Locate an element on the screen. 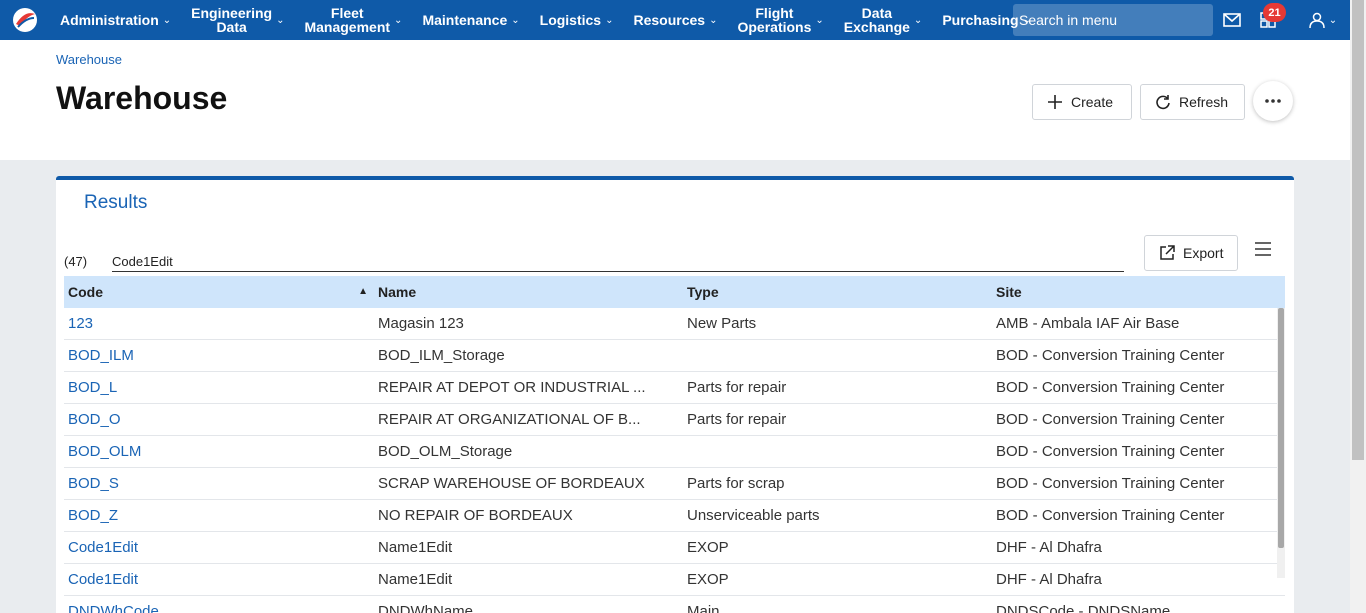 The image size is (1366, 613). nav-item-data-exchange: Data Exchange ⌄ is located at coordinates (883, 20).